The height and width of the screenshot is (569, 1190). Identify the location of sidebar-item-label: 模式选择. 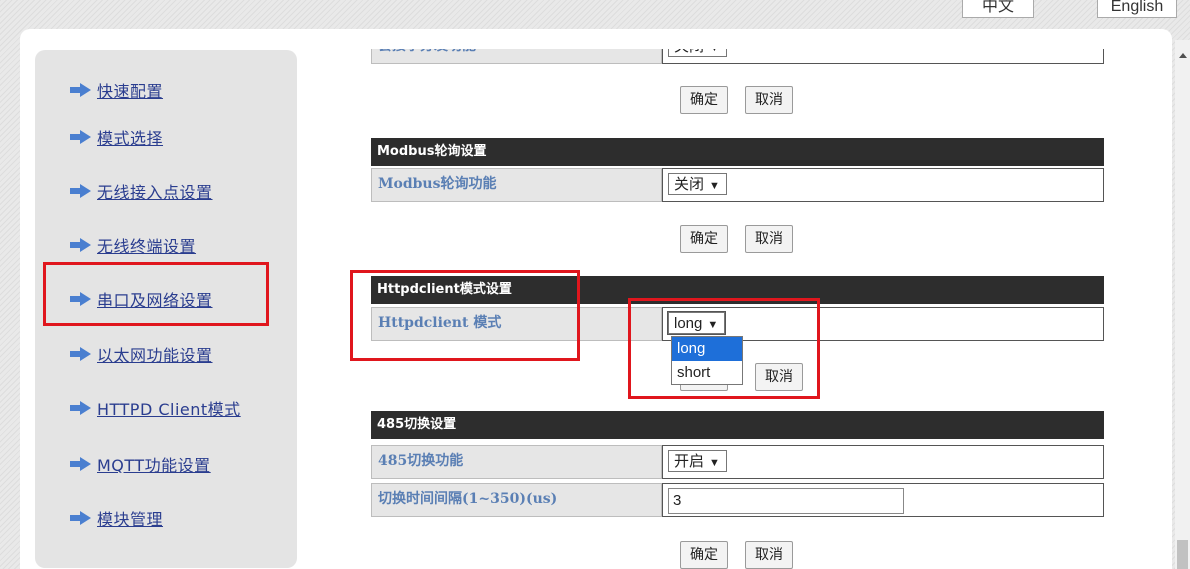
(130, 138).